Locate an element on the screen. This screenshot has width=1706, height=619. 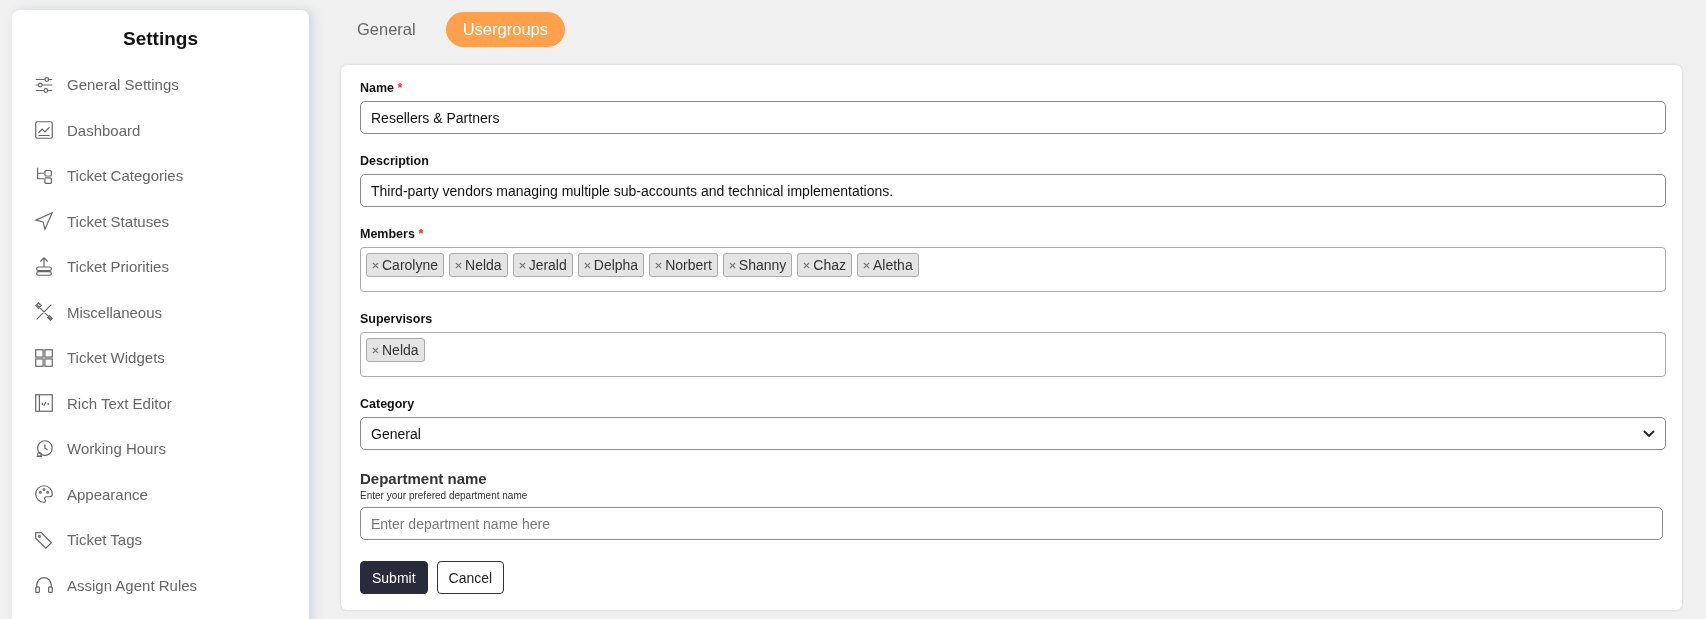
tag-field: Carolyne Nelda Jerald Delpha Norbert Shanny Chaz Aletha is located at coordinates (1013, 269).